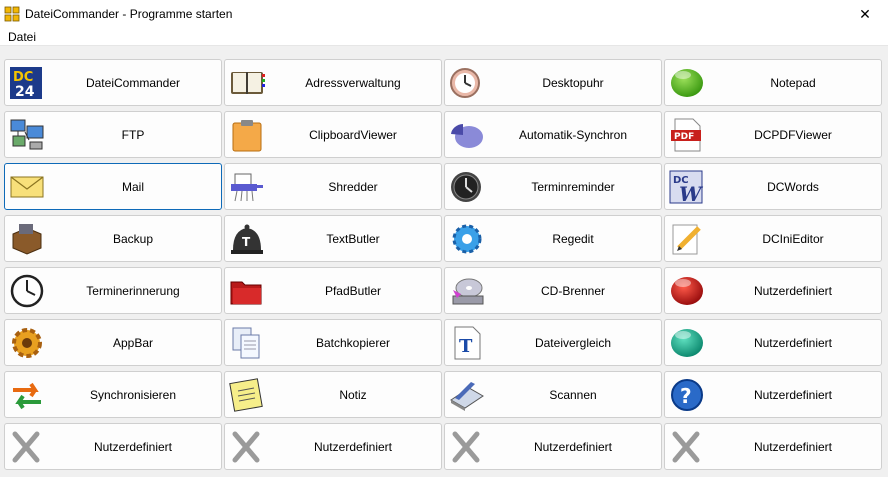  I want to click on desk-clock-icon, so click(467, 83).